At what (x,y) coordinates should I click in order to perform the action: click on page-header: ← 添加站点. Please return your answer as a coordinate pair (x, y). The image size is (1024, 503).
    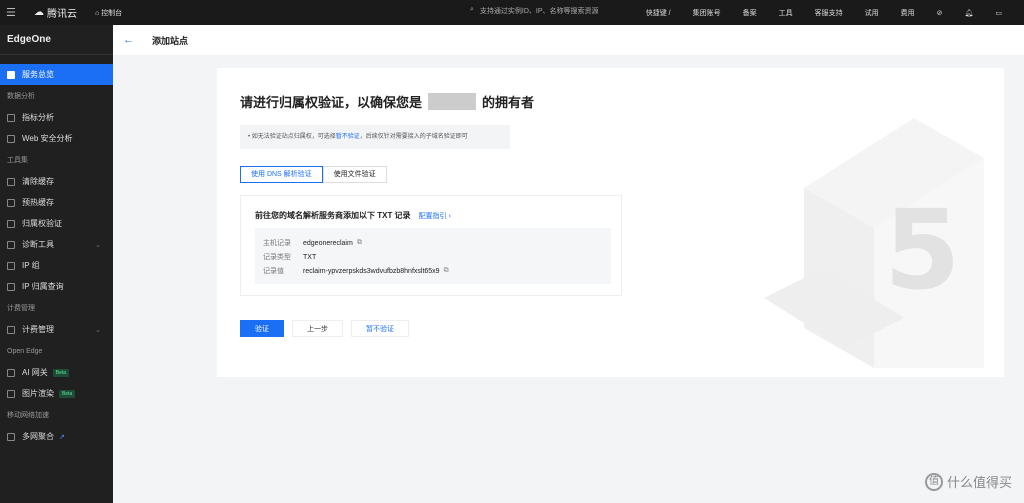
    Looking at the image, I should click on (568, 40).